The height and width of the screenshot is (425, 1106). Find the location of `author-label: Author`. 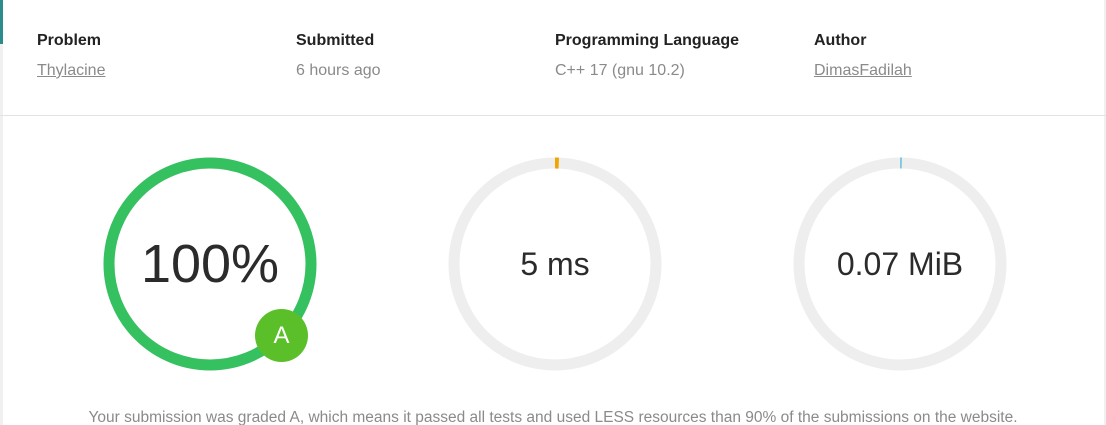

author-label: Author is located at coordinates (840, 40).